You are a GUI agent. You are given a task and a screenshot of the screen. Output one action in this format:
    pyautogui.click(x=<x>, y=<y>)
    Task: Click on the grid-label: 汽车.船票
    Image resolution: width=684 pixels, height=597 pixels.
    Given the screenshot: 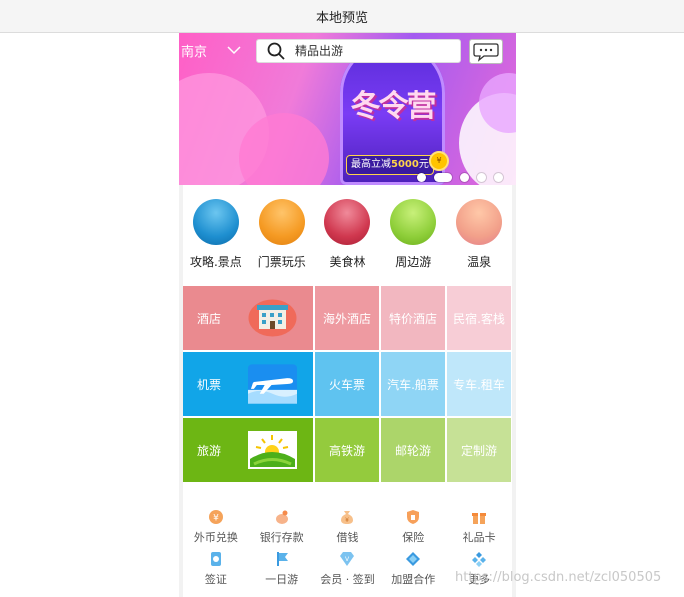 What is the action you would take?
    pyautogui.click(x=413, y=384)
    